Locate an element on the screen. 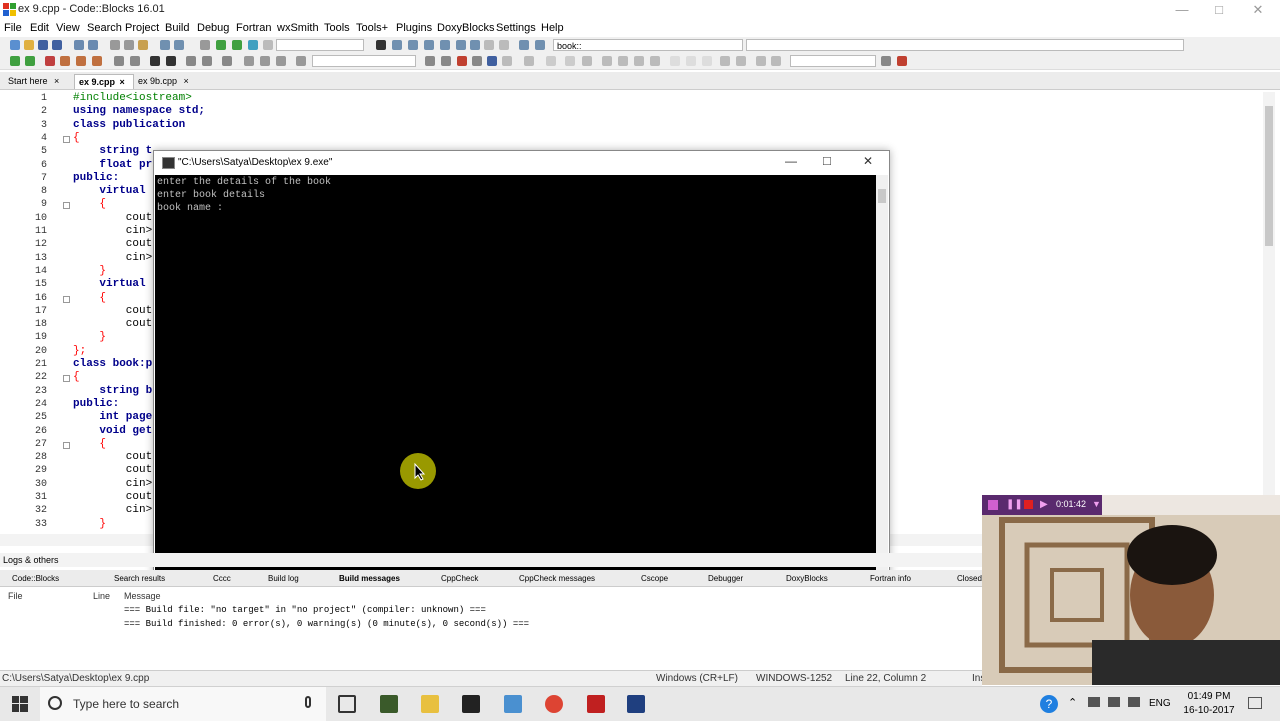  maximize-icon: □ is located at coordinates (1219, 10).